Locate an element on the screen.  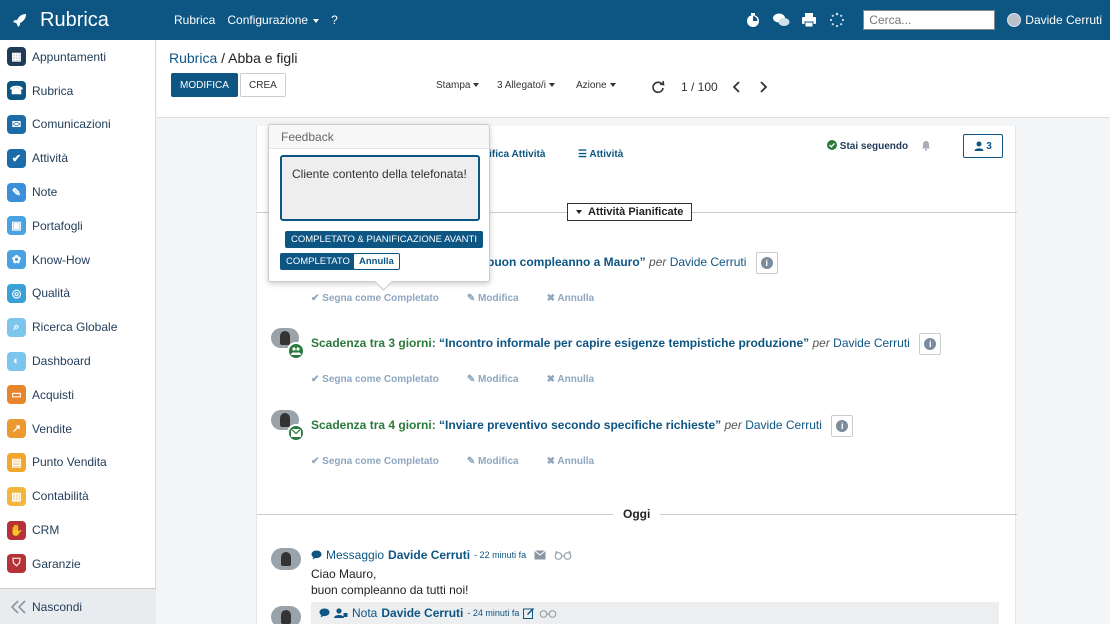
sidebar-item-label: Ricerca Globale is located at coordinates (75, 327).